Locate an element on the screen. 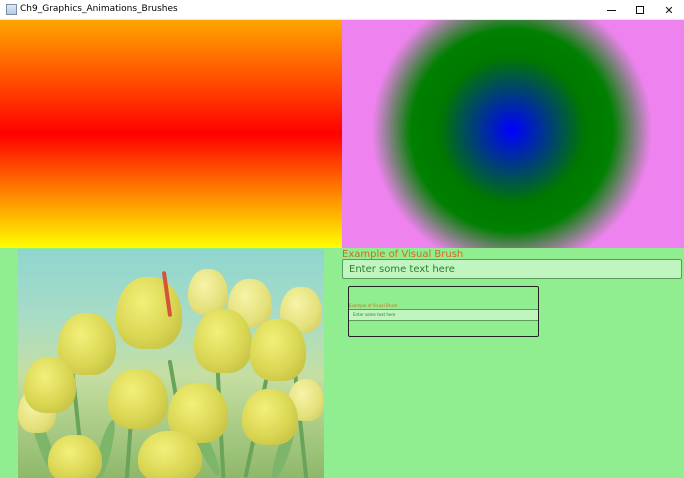 This screenshot has height=478, width=684. app-icon is located at coordinates (11, 9).